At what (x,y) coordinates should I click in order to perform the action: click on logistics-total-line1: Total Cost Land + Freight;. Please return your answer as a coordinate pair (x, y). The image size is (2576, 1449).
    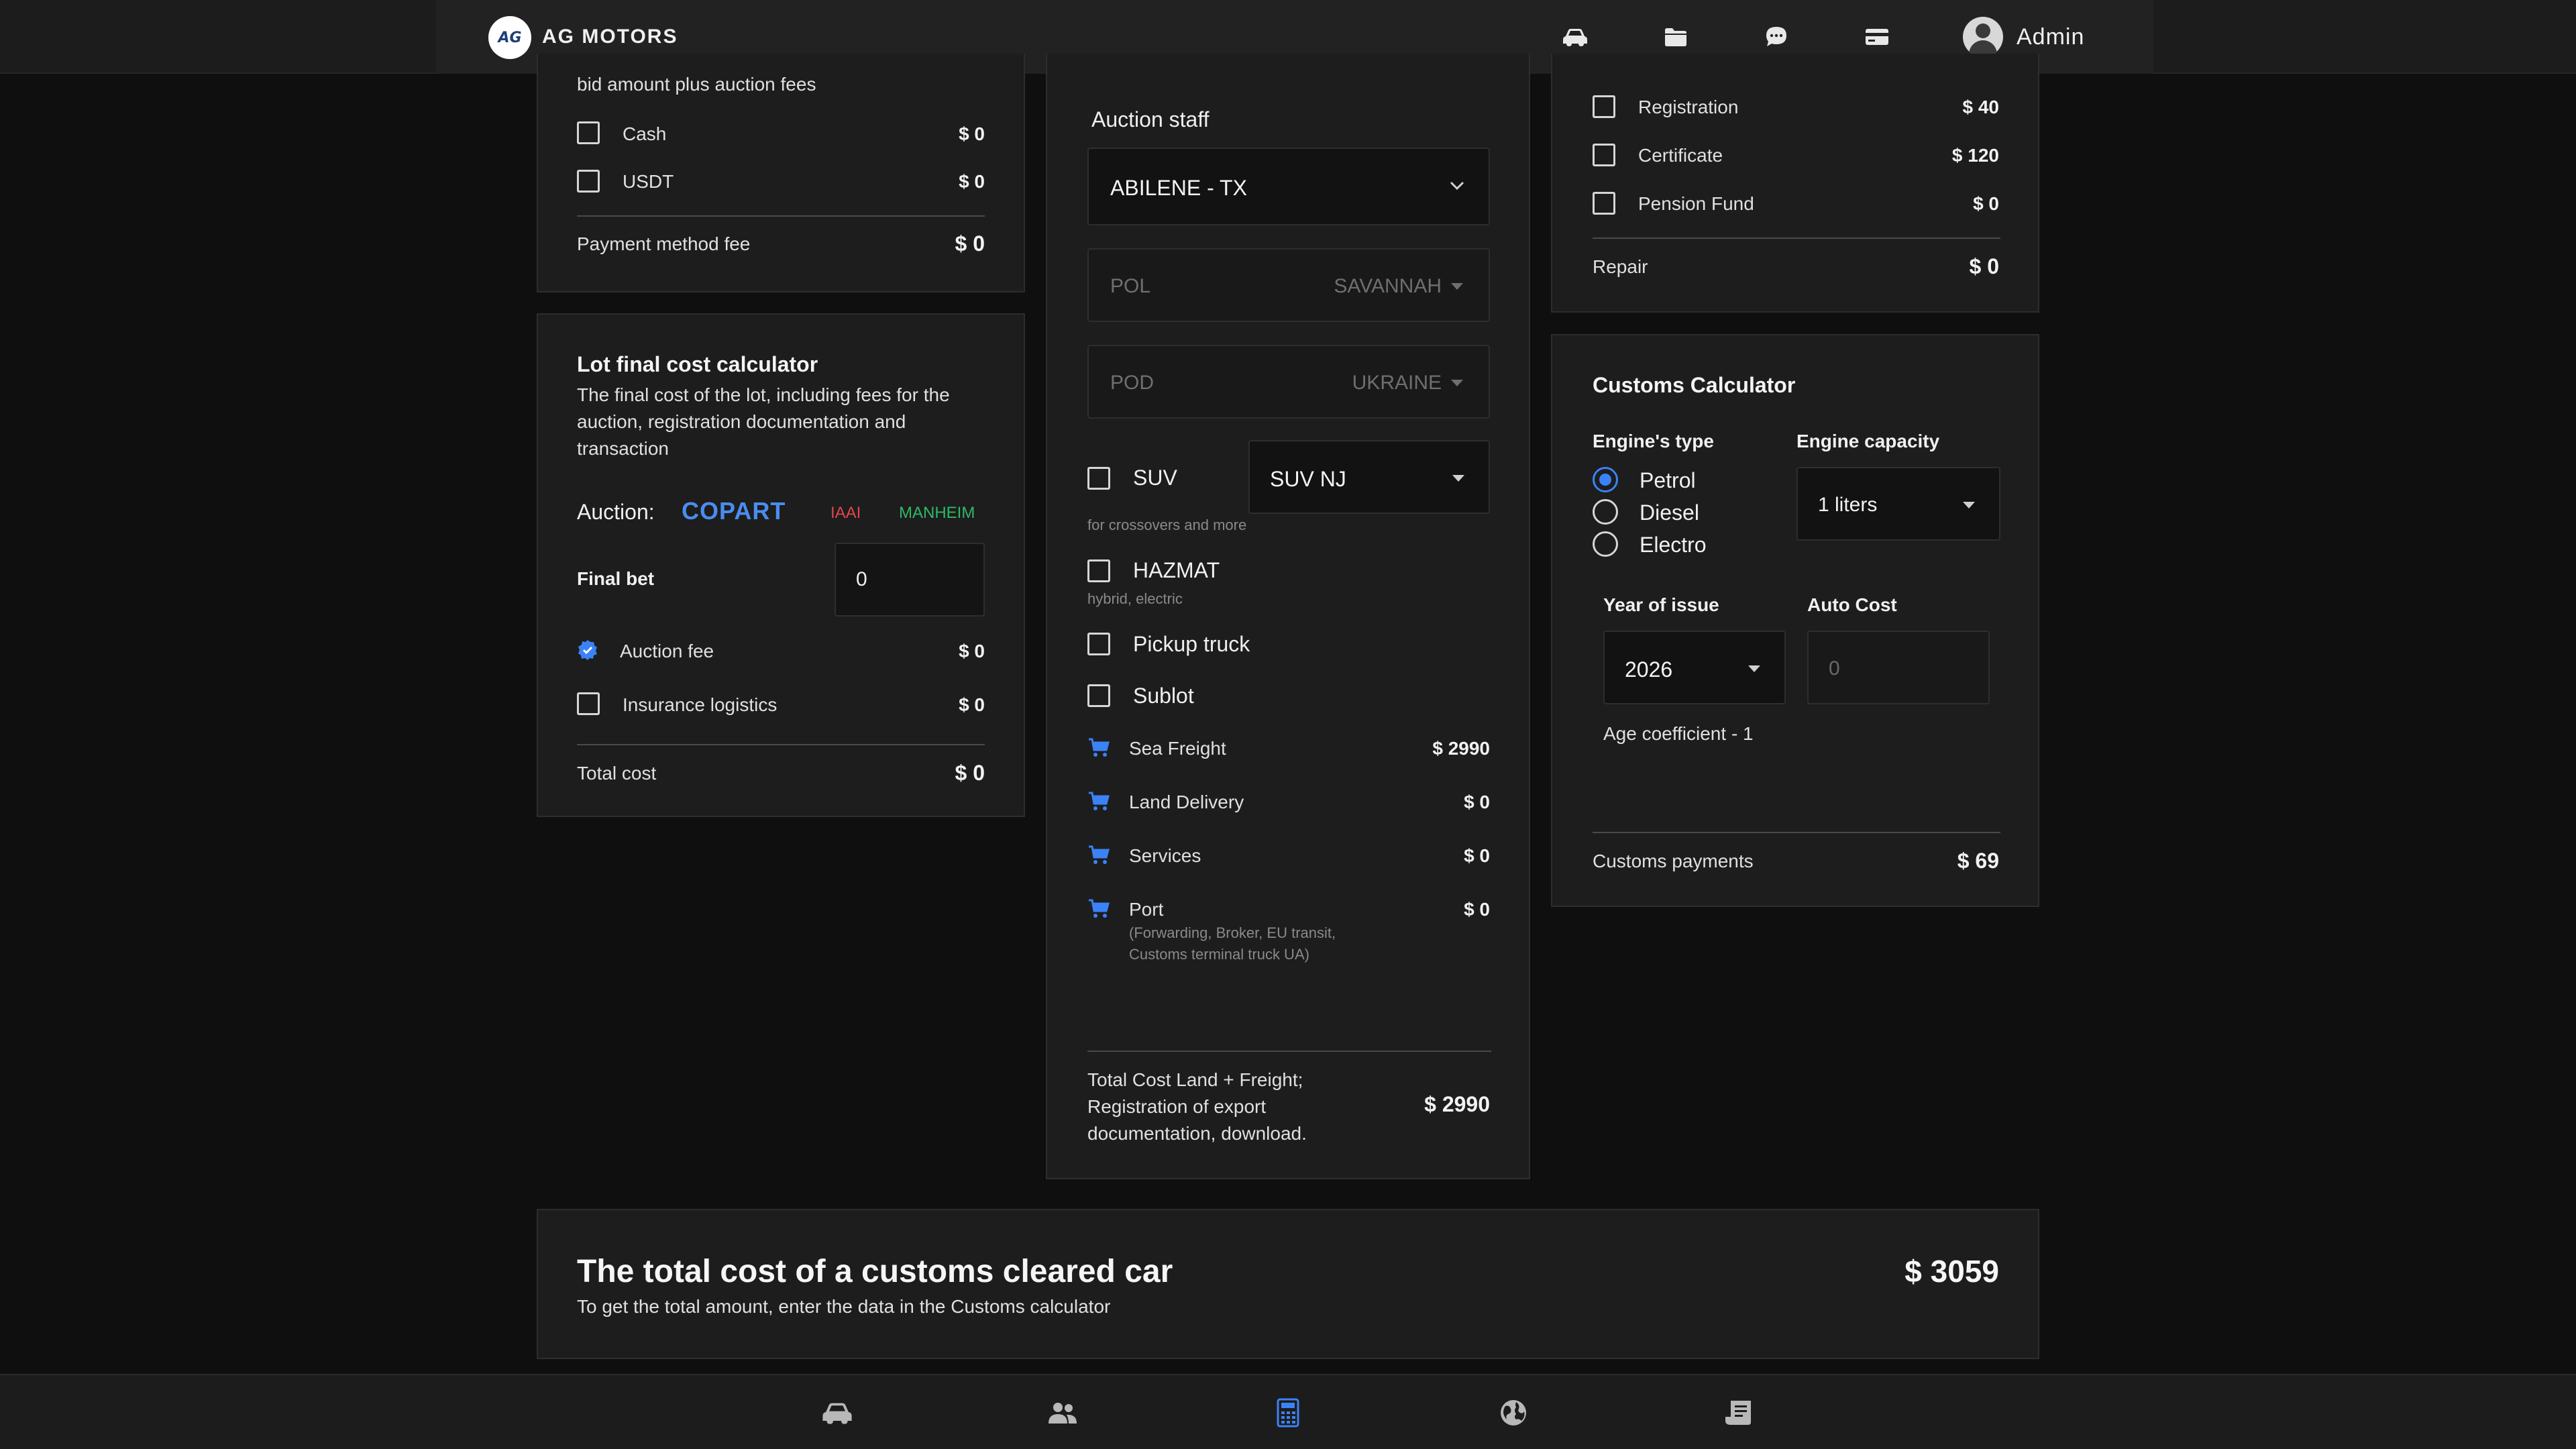
    Looking at the image, I should click on (1195, 1079).